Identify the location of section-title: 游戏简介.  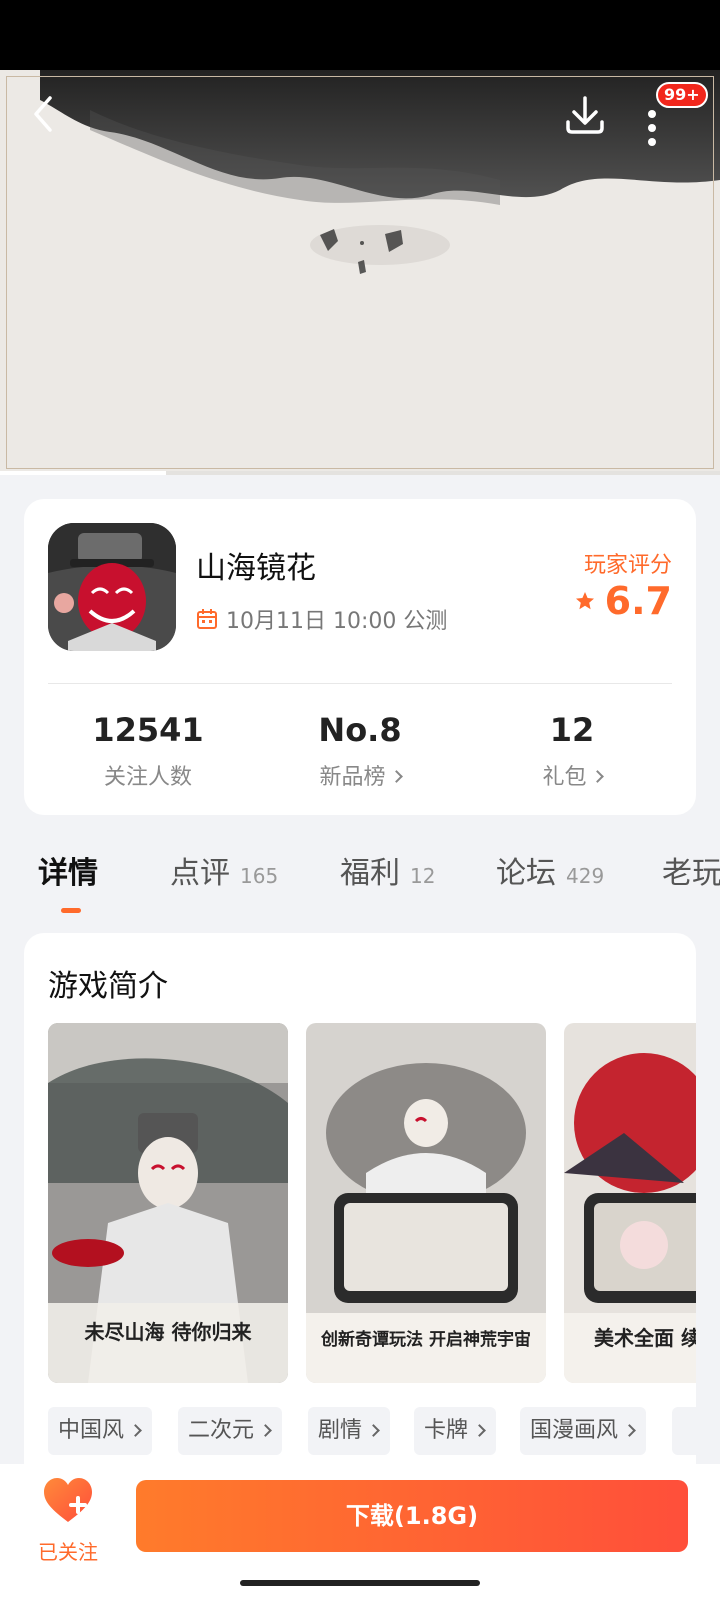
(108, 986).